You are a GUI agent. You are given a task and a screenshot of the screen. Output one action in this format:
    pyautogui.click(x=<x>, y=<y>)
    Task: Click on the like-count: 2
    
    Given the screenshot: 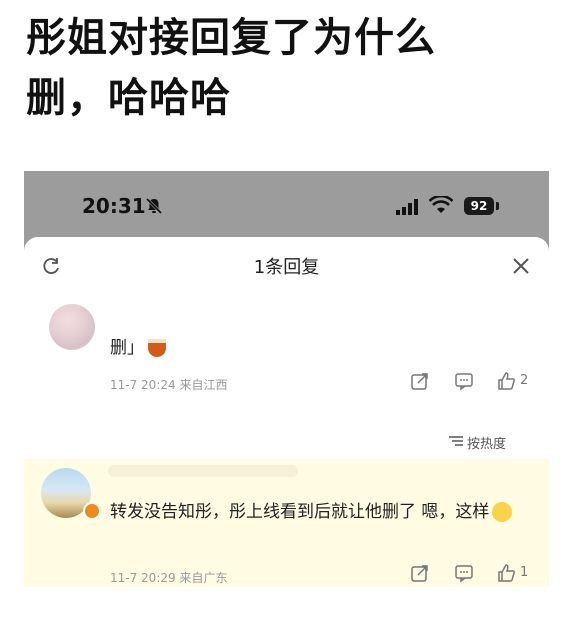 What is the action you would take?
    pyautogui.click(x=524, y=380)
    